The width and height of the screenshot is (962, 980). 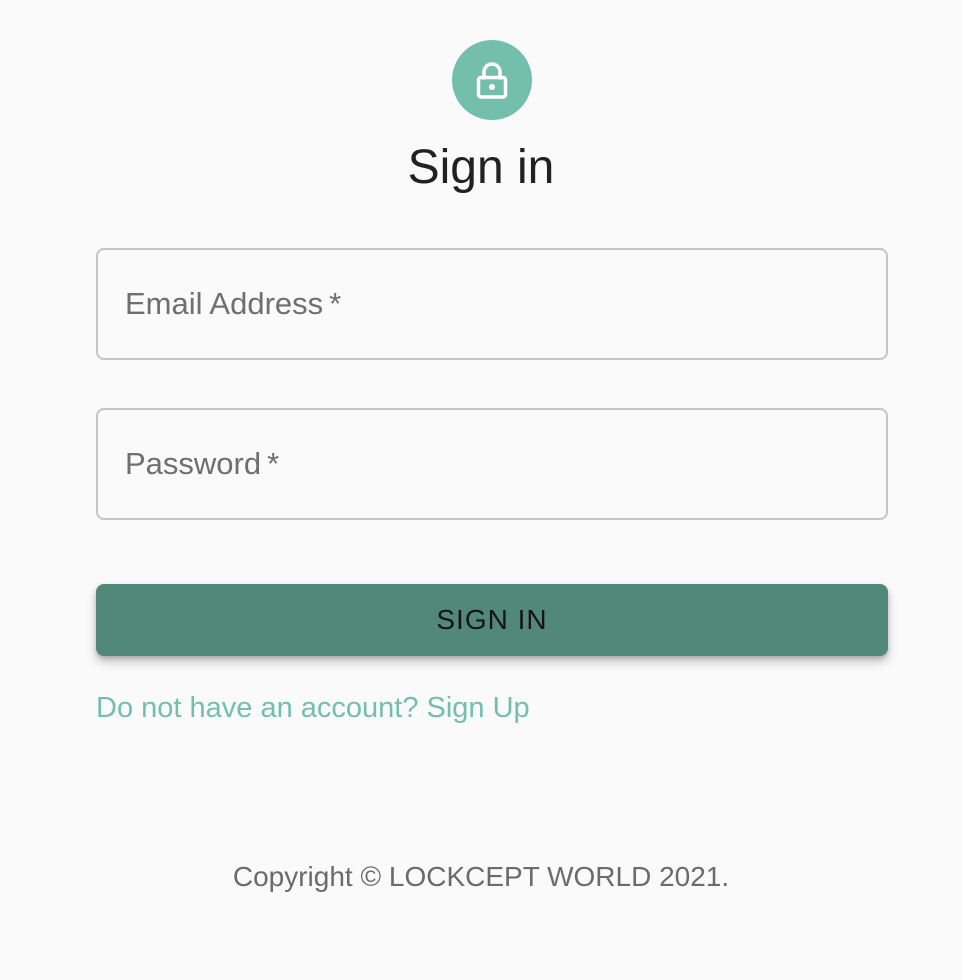 I want to click on lock-icon, so click(x=492, y=80).